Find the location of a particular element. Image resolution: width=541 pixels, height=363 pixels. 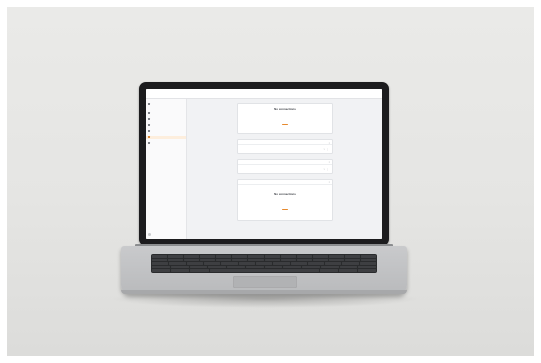

link-icon is located at coordinates (149, 137).